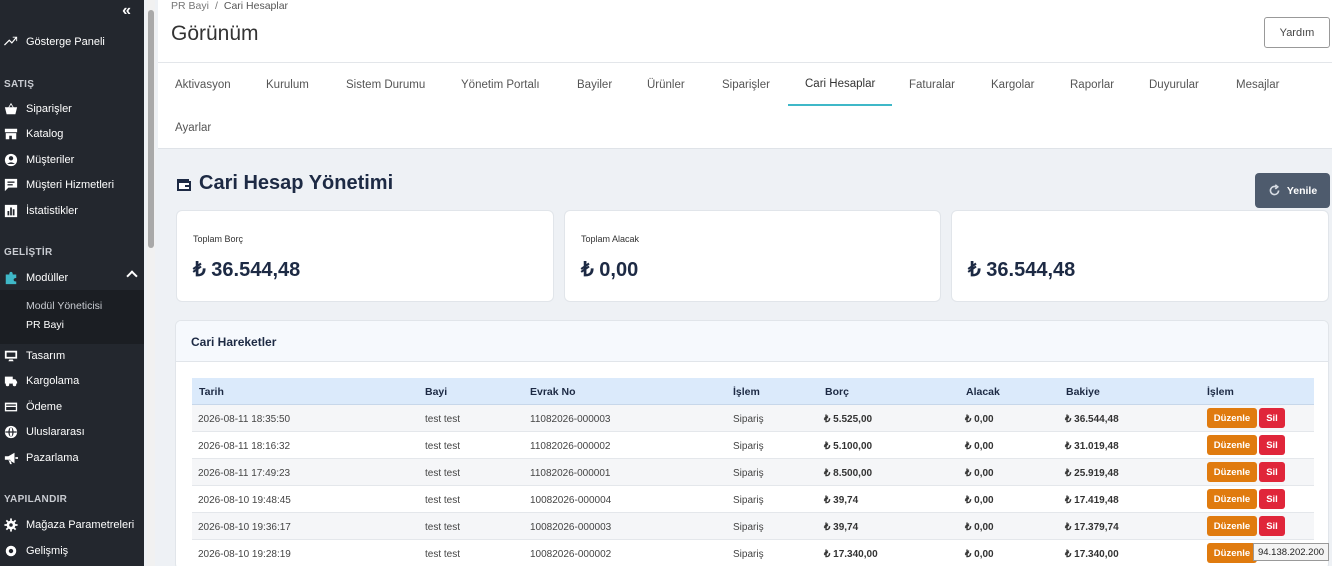 This screenshot has height=566, width=1332. I want to click on section-title-text: Cari Hesap Yönetimi, so click(296, 183).